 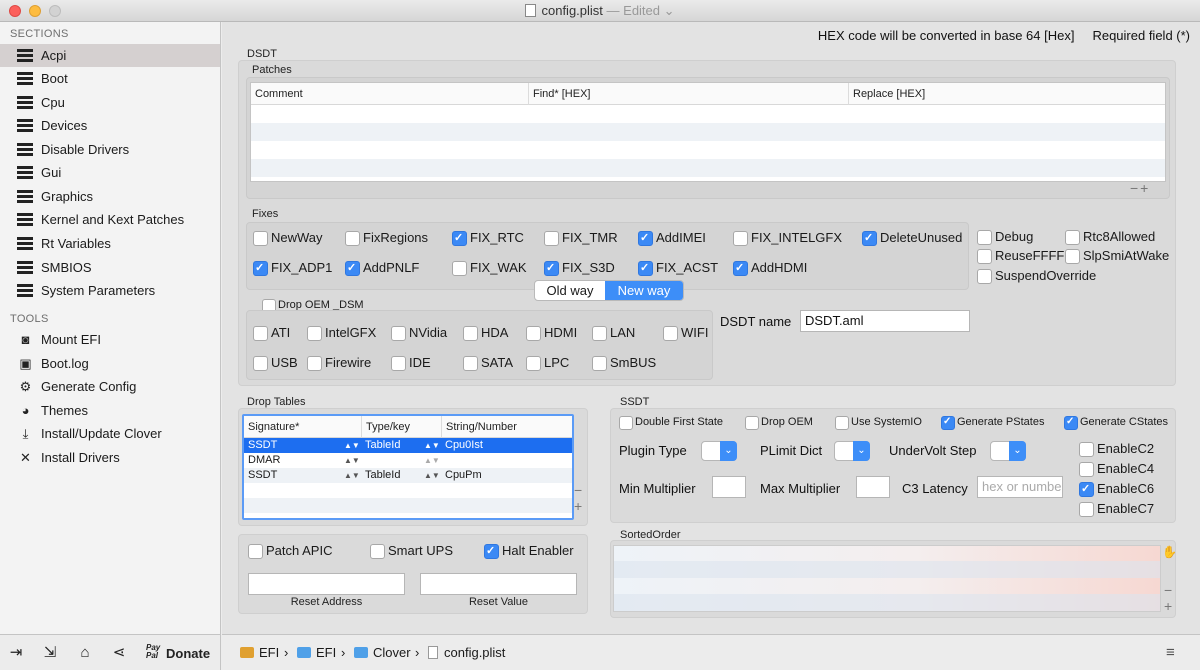 What do you see at coordinates (887, 578) in the screenshot?
I see `sorted-order-table` at bounding box center [887, 578].